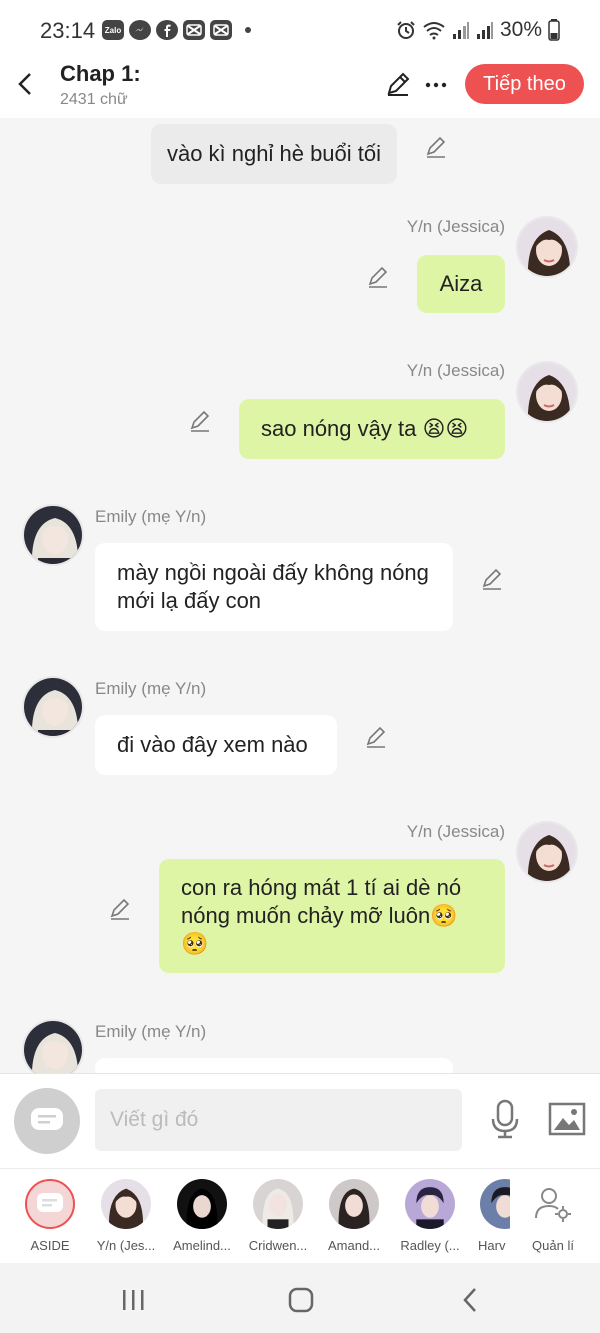 This screenshot has width=600, height=1333. I want to click on word-count: 2431 chữ, so click(94, 99).